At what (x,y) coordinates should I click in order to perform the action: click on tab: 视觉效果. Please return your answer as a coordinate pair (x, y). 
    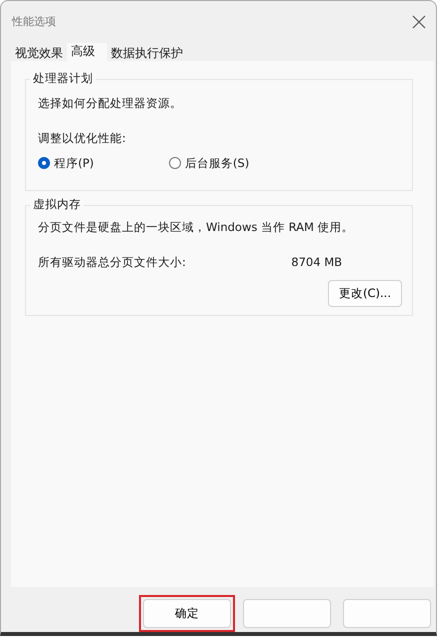
    Looking at the image, I should click on (39, 51).